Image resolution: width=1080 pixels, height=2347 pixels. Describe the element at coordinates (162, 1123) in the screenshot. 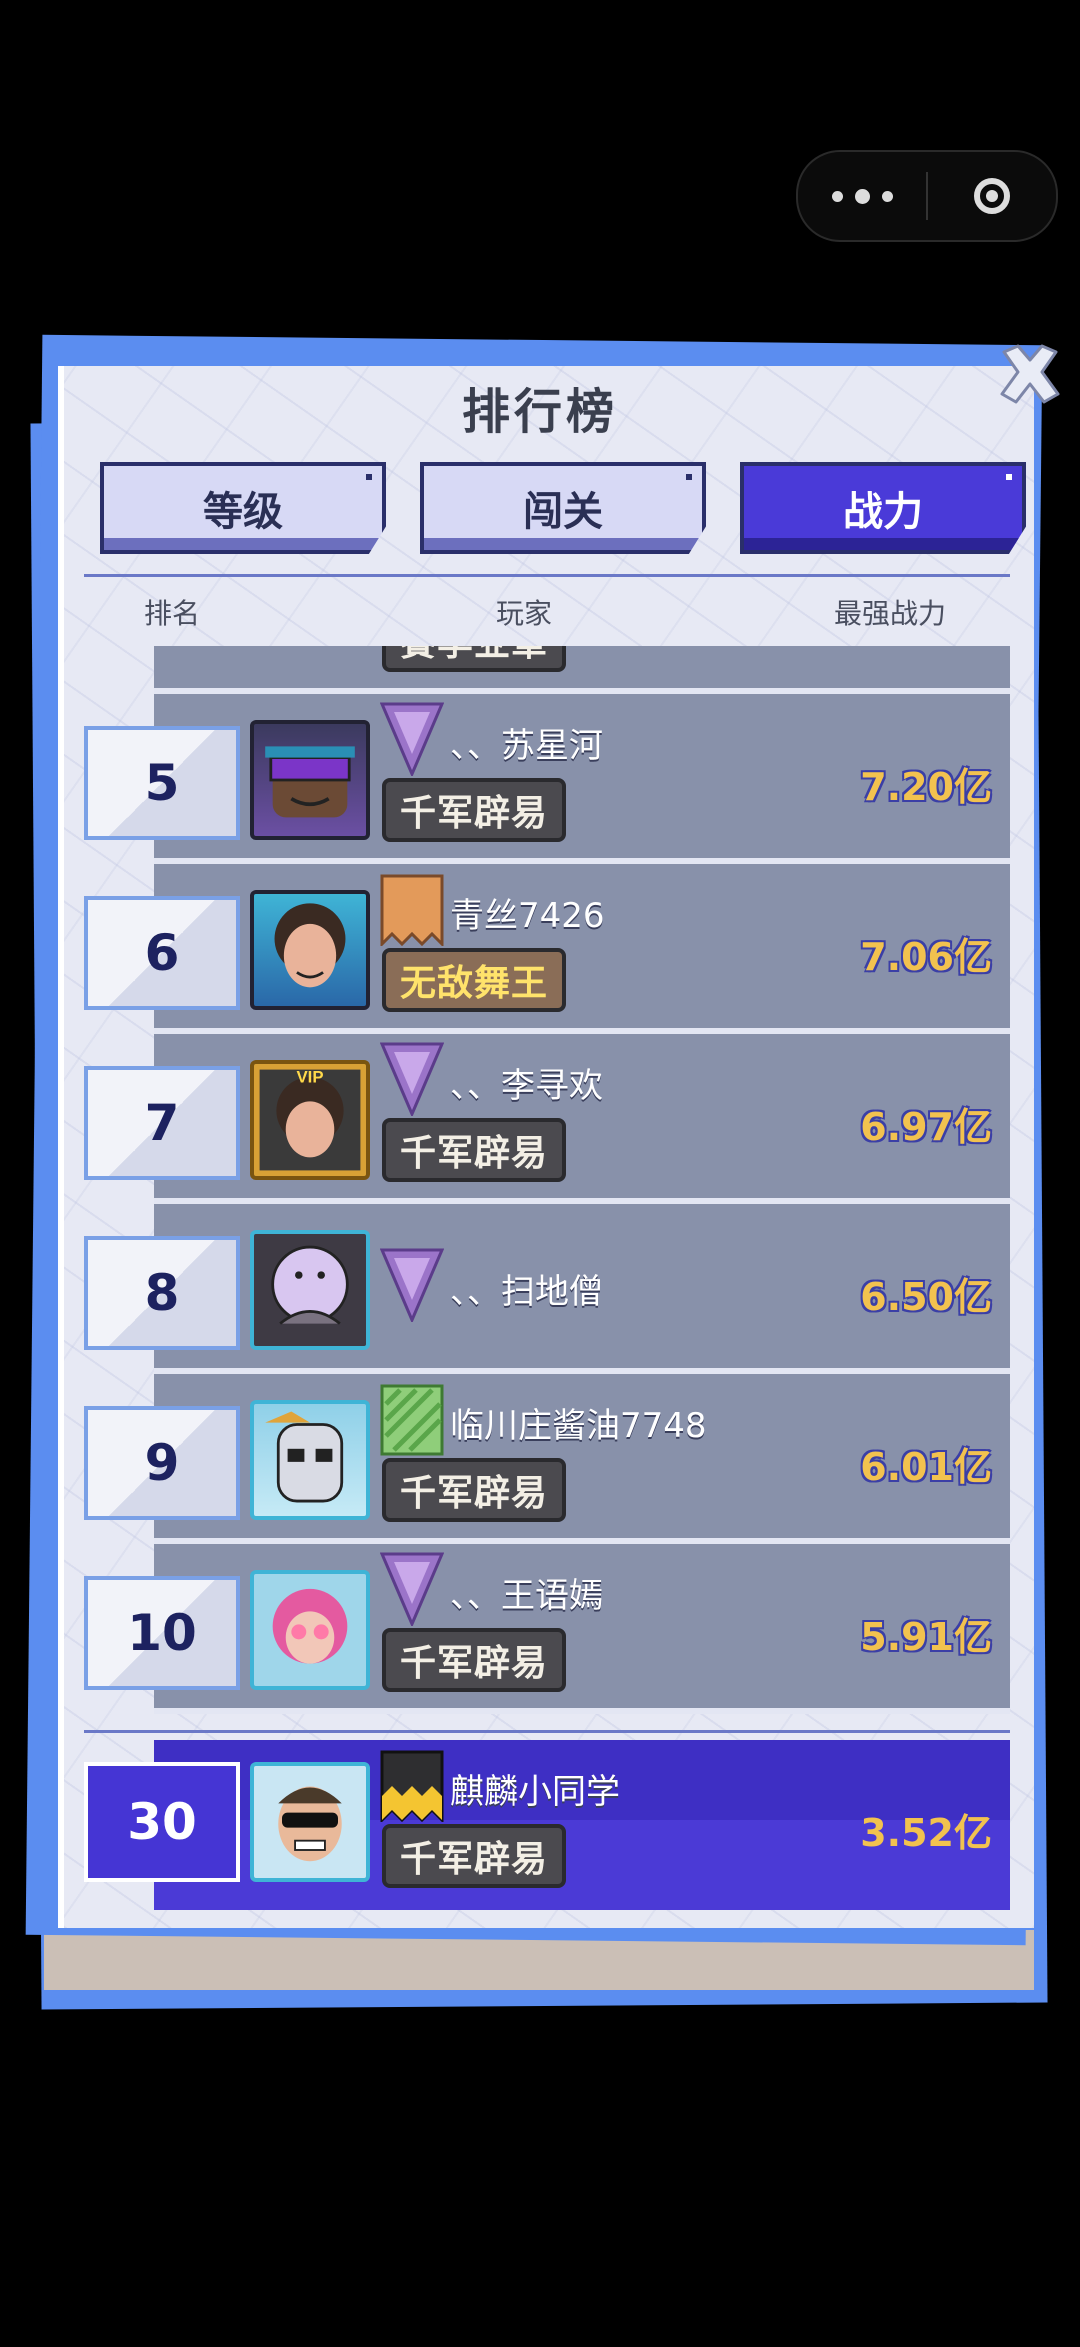

I see `rank-number: 7` at that location.